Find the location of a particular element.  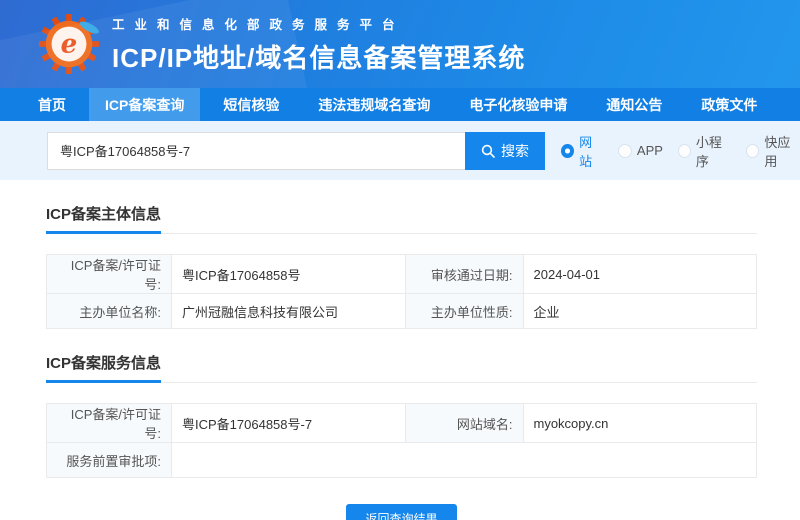

field-value is located at coordinates (464, 460).